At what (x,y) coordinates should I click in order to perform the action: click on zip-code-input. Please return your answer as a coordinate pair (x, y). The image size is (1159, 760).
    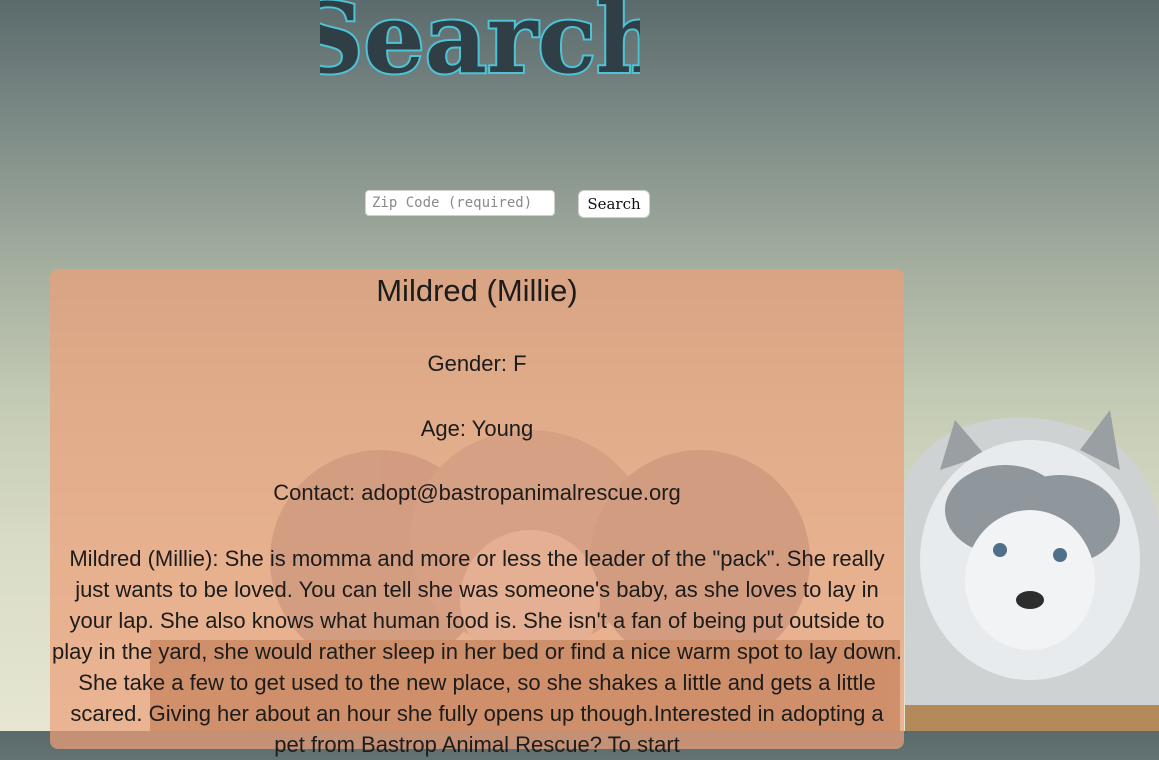
    Looking at the image, I should click on (460, 203).